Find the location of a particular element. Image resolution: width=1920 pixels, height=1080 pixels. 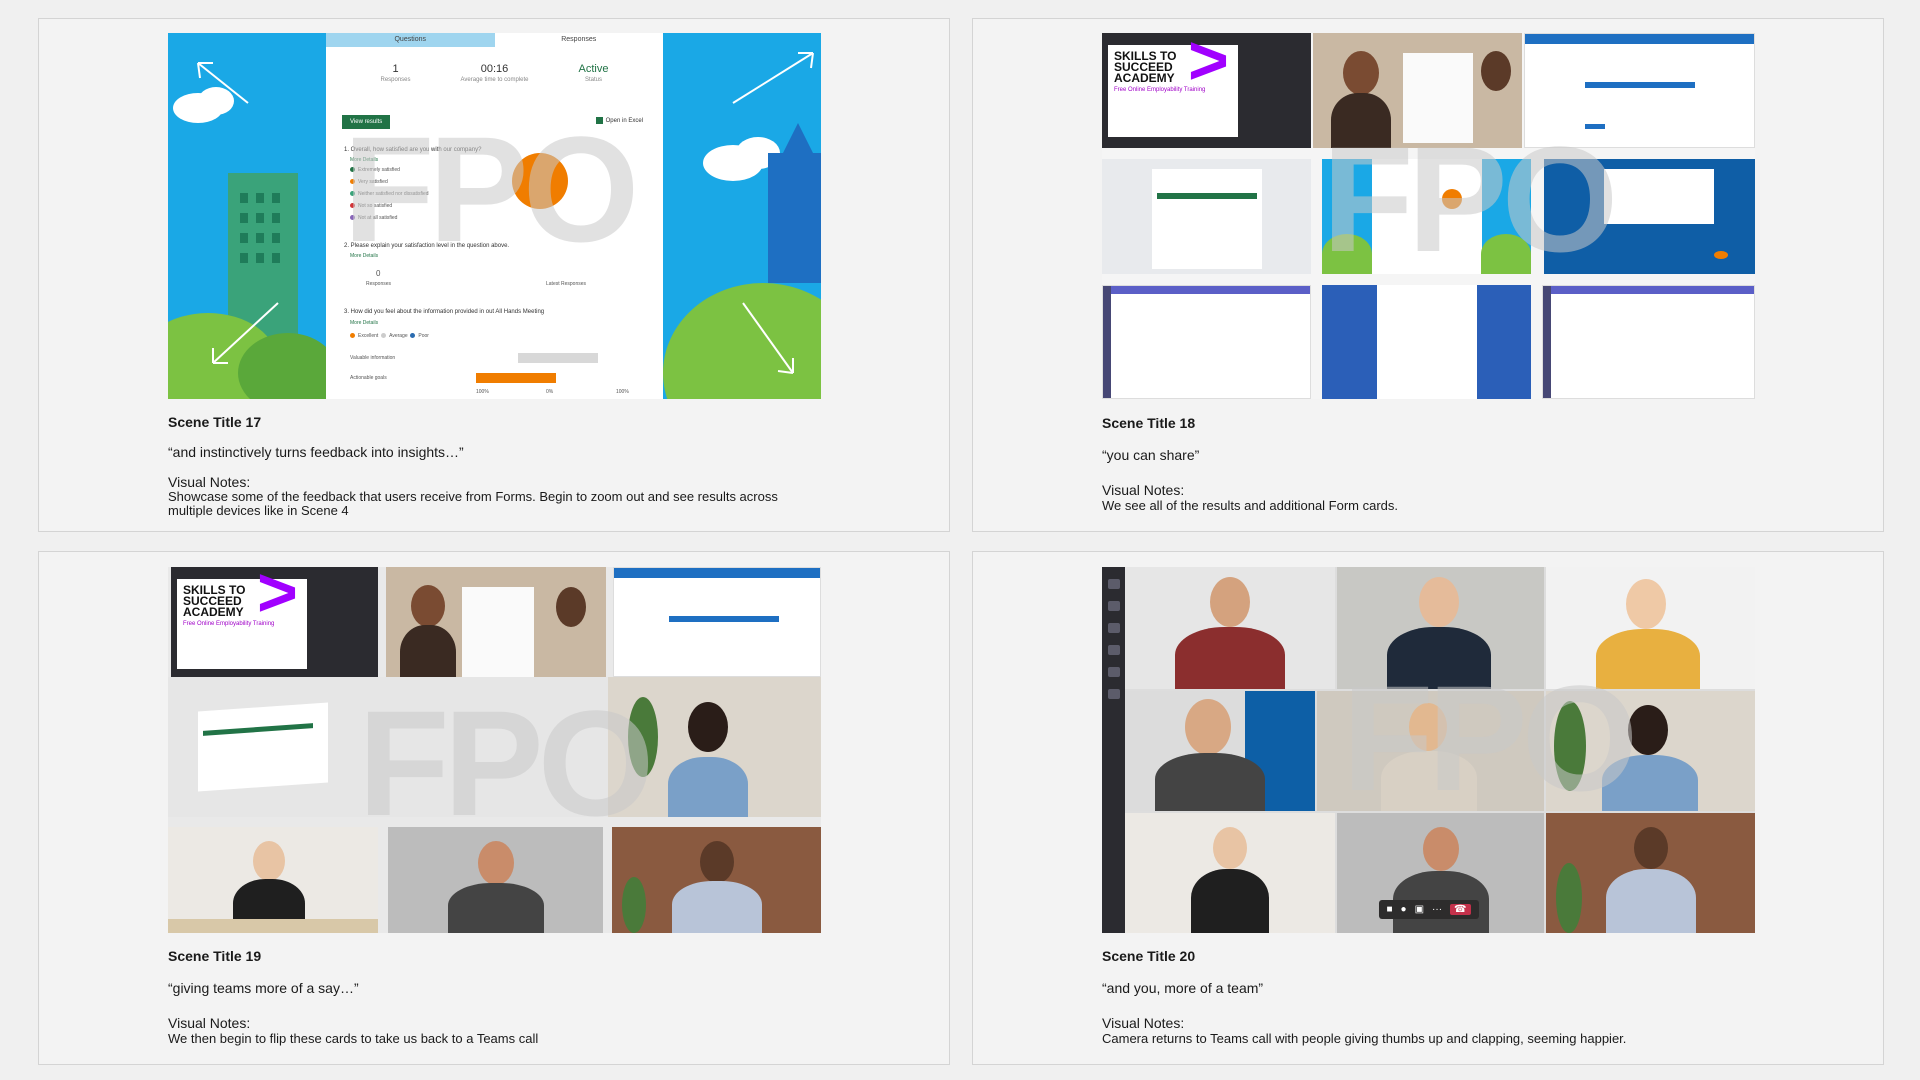

option-2: Very satisfied is located at coordinates (369, 182).